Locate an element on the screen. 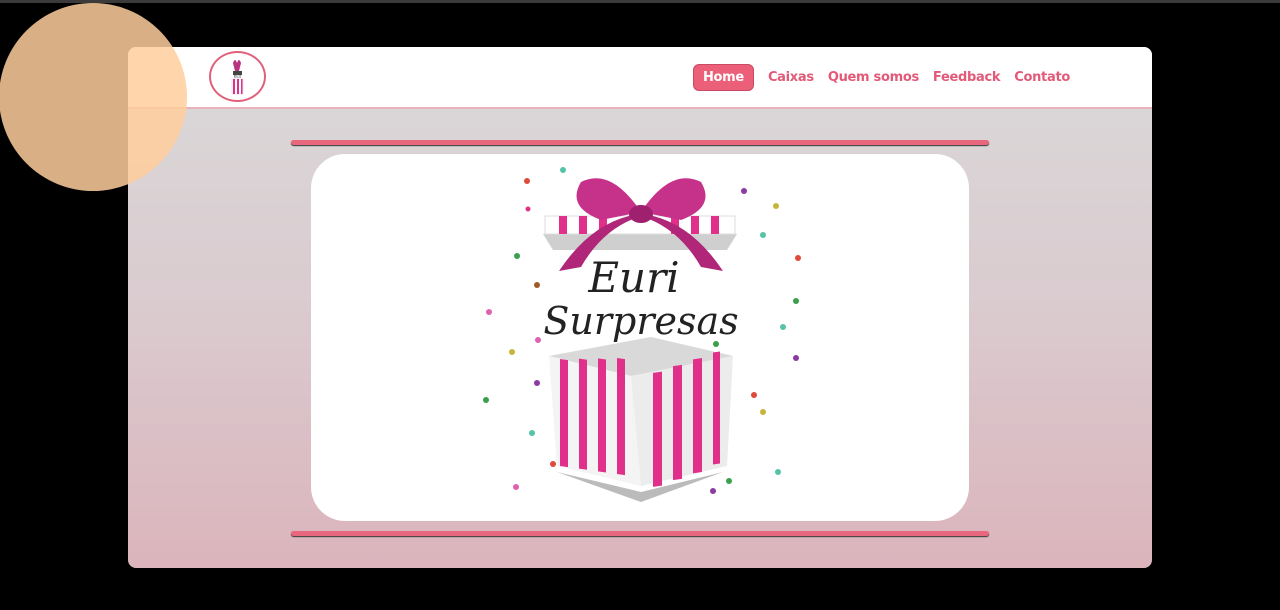 Image resolution: width=1280 pixels, height=610 pixels. banner-title-line2: Surpresas is located at coordinates (640, 321).